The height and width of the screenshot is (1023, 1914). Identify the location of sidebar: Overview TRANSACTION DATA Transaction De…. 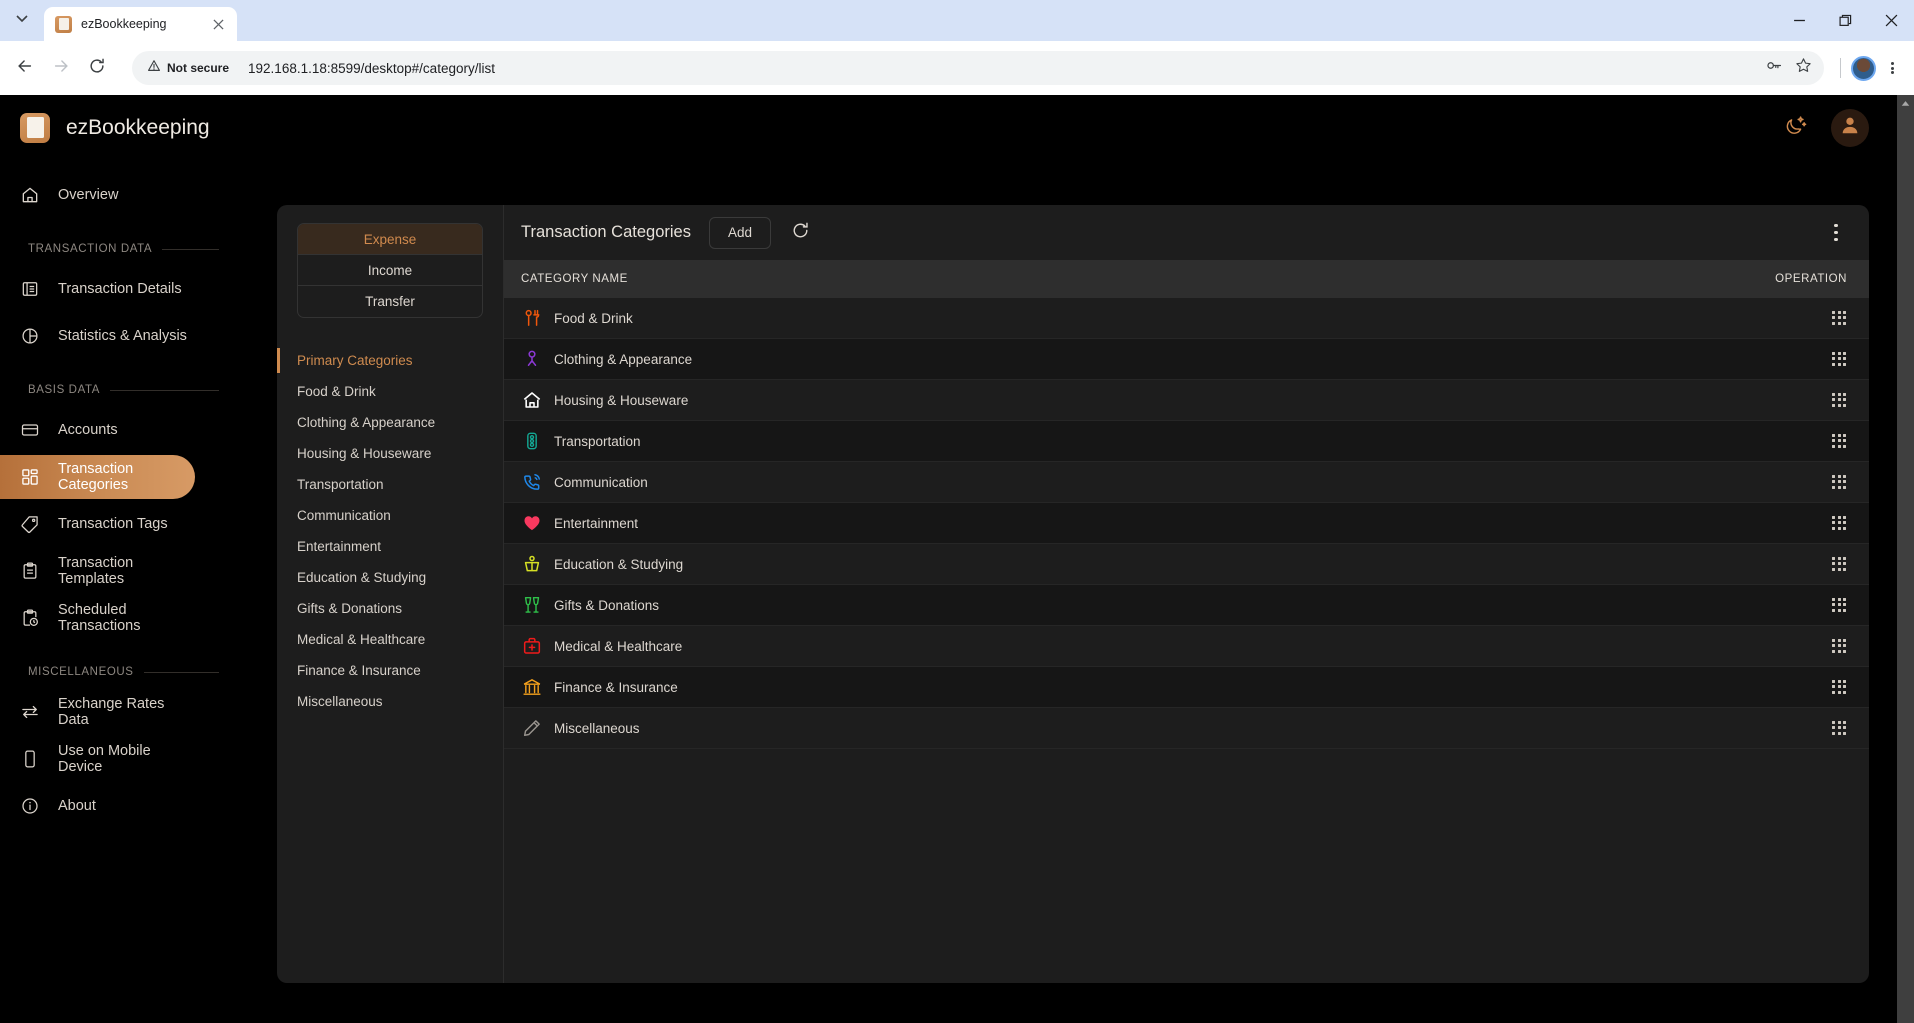
(118, 591).